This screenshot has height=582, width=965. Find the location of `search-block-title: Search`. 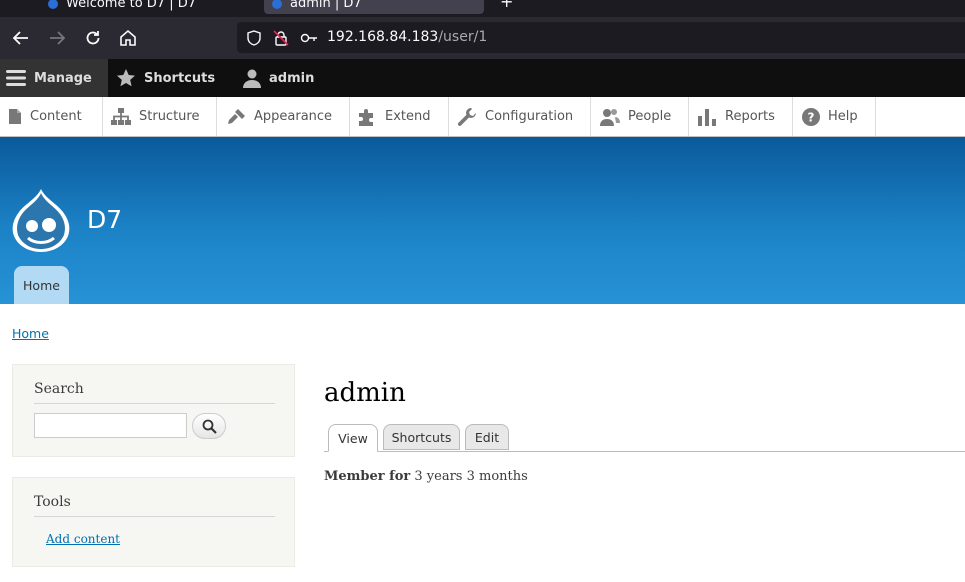

search-block-title: Search is located at coordinates (154, 392).